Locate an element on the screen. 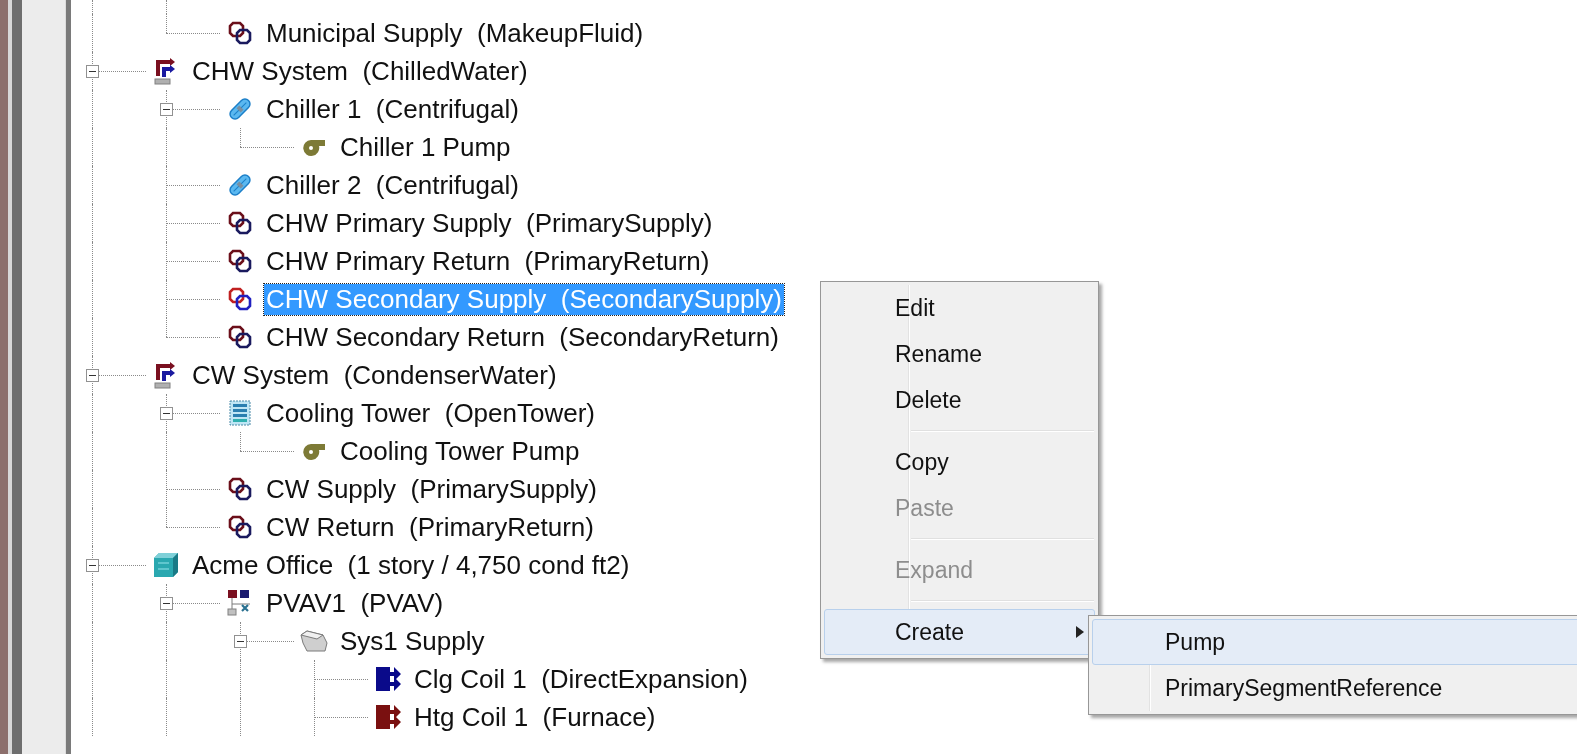 This screenshot has width=1577, height=754. duct-icon is located at coordinates (314, 641).